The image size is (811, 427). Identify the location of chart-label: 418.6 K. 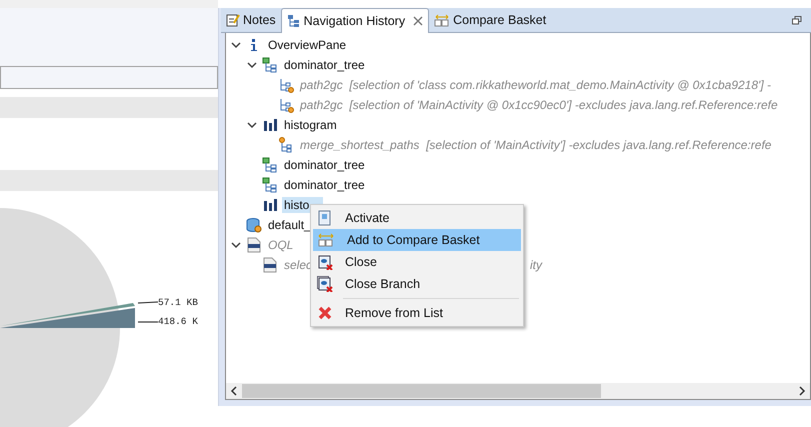
(178, 321).